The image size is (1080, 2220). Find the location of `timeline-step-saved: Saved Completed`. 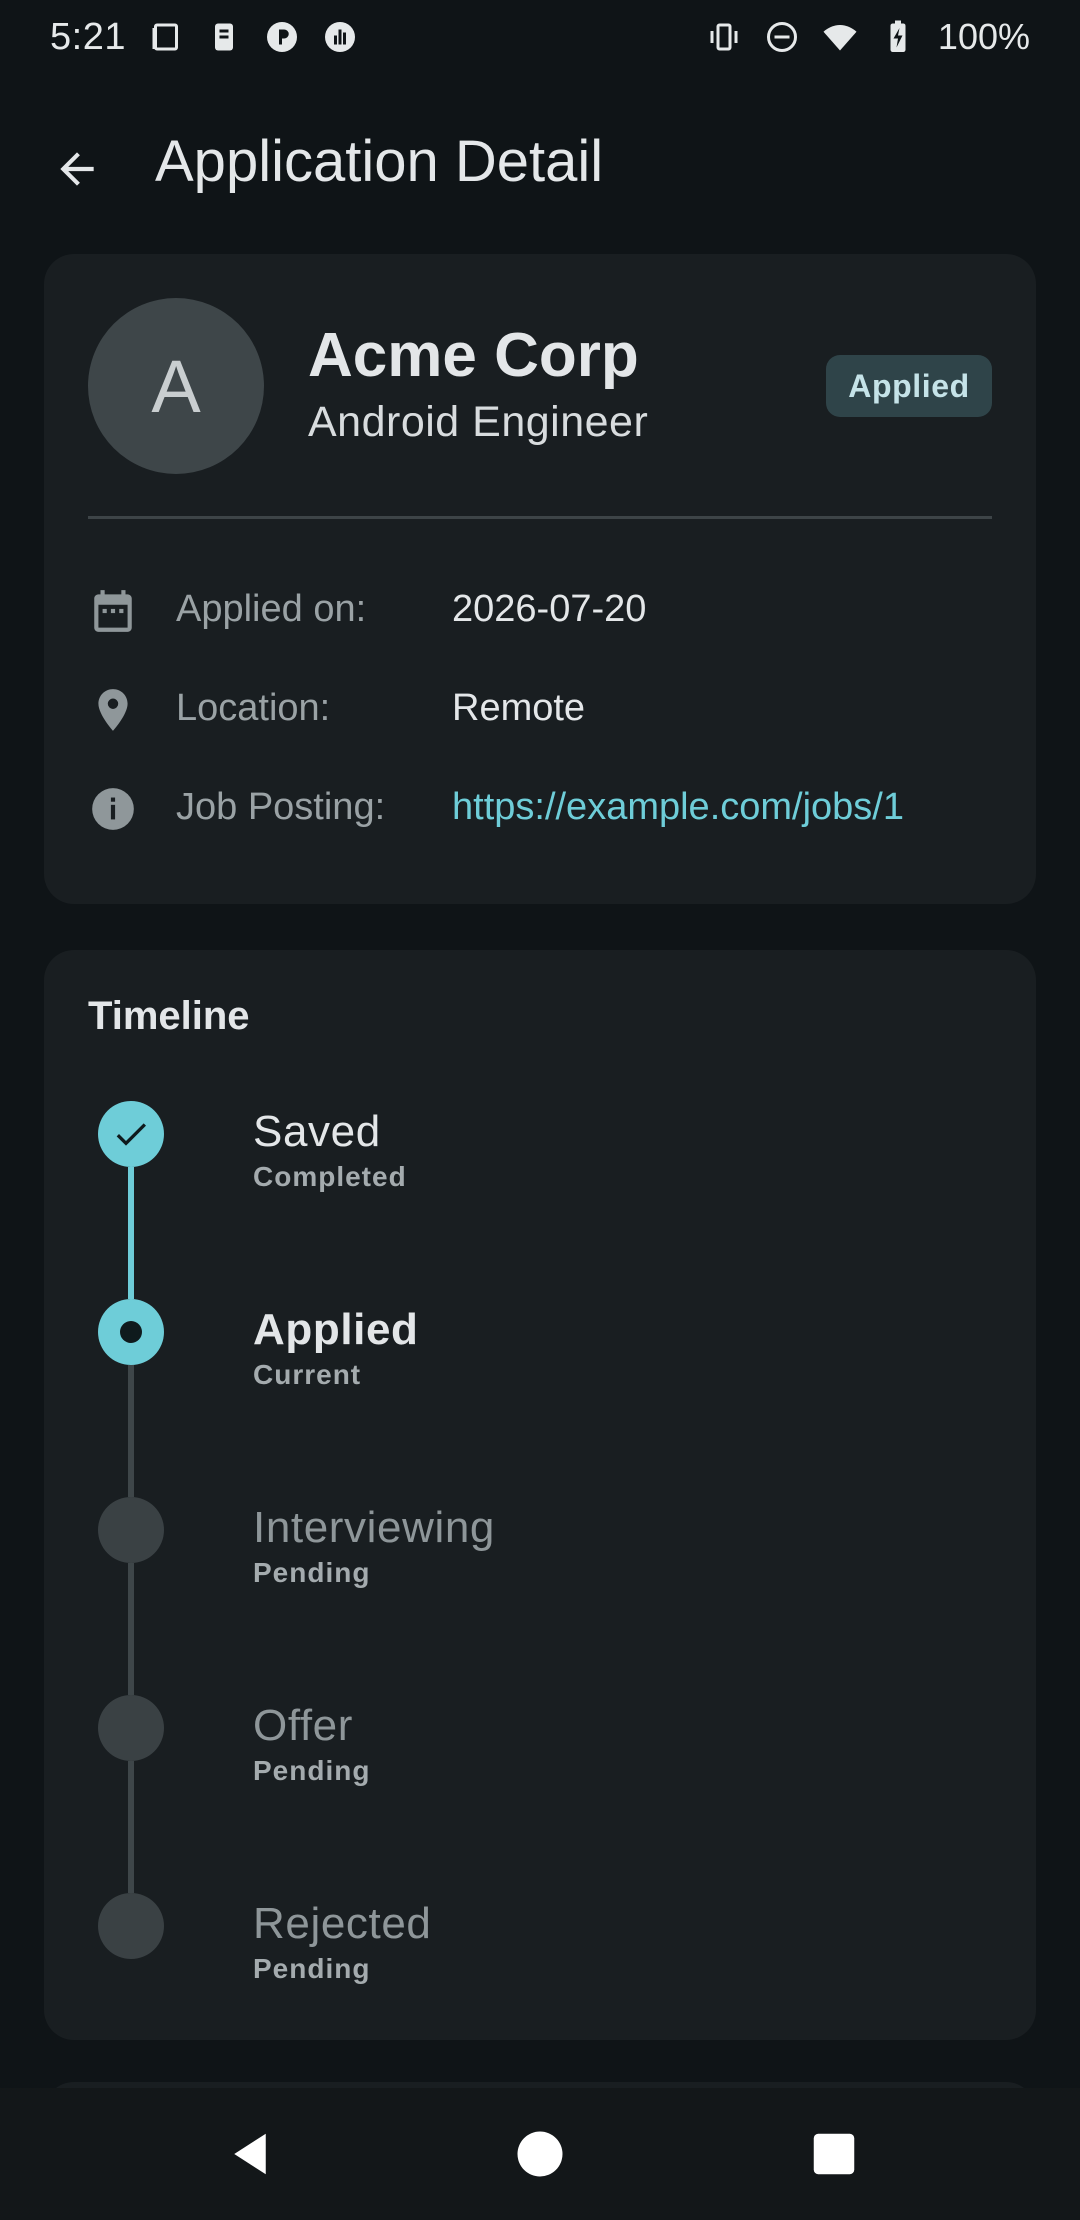

timeline-step-saved: Saved Completed is located at coordinates (538, 1200).